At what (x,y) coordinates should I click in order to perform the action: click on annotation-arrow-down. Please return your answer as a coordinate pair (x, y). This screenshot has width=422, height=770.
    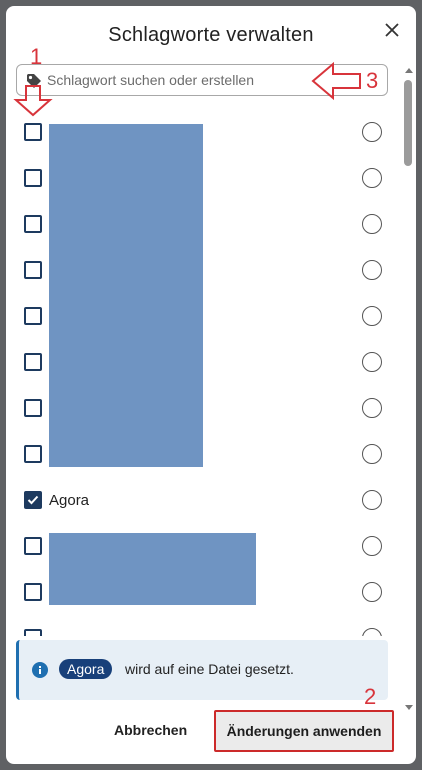
    Looking at the image, I should click on (33, 101).